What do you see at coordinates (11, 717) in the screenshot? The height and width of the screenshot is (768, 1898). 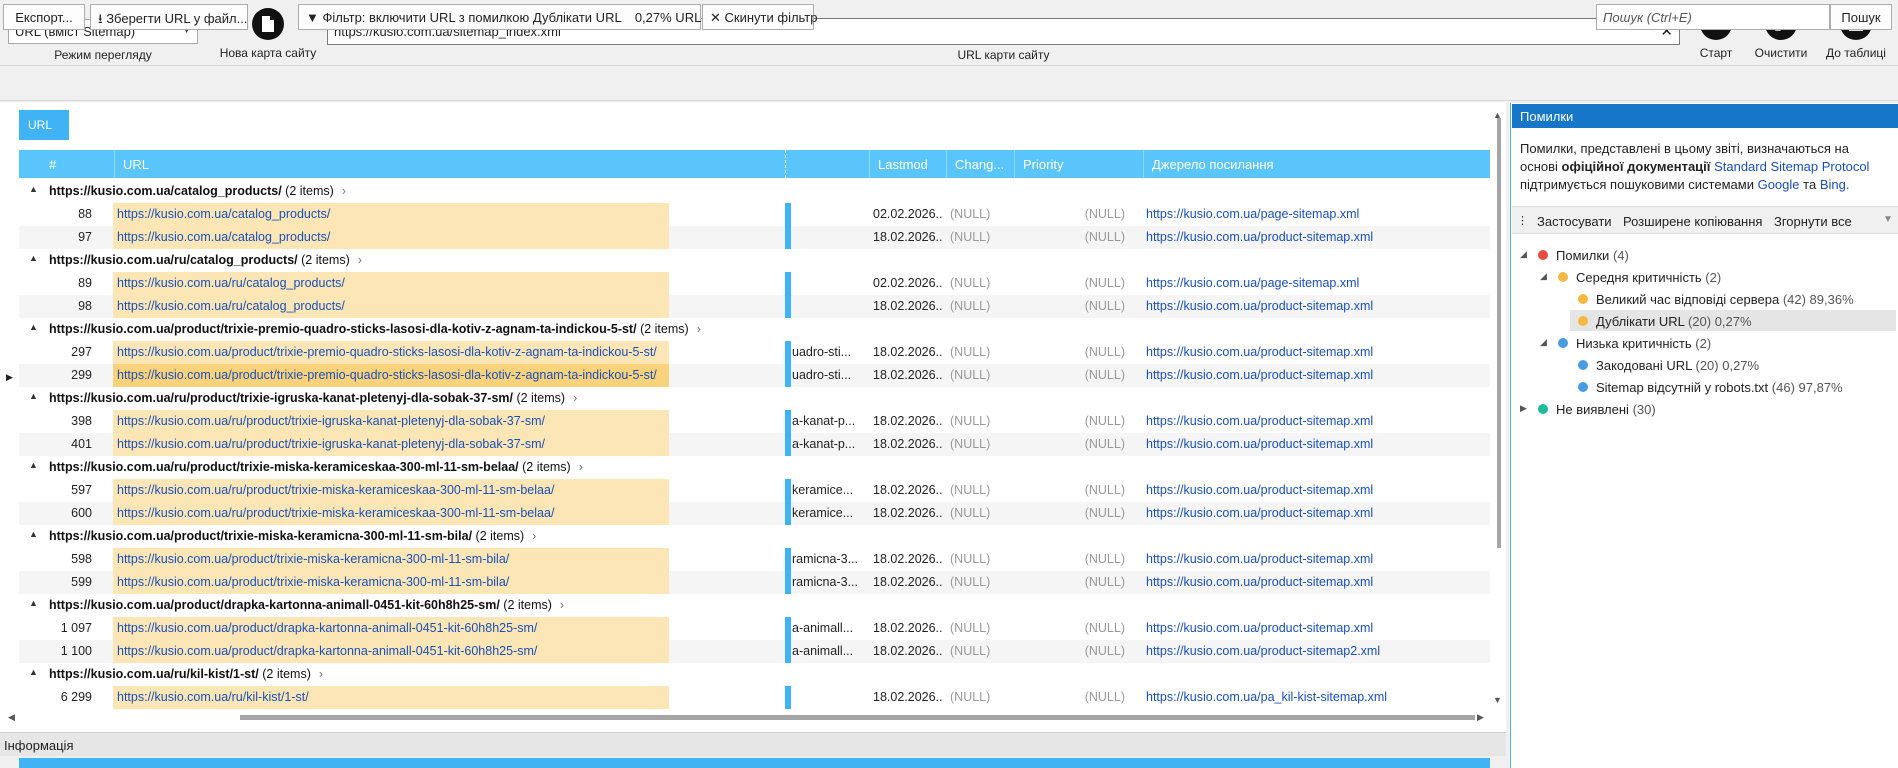 I see `scroll-left-icon: ◀` at bounding box center [11, 717].